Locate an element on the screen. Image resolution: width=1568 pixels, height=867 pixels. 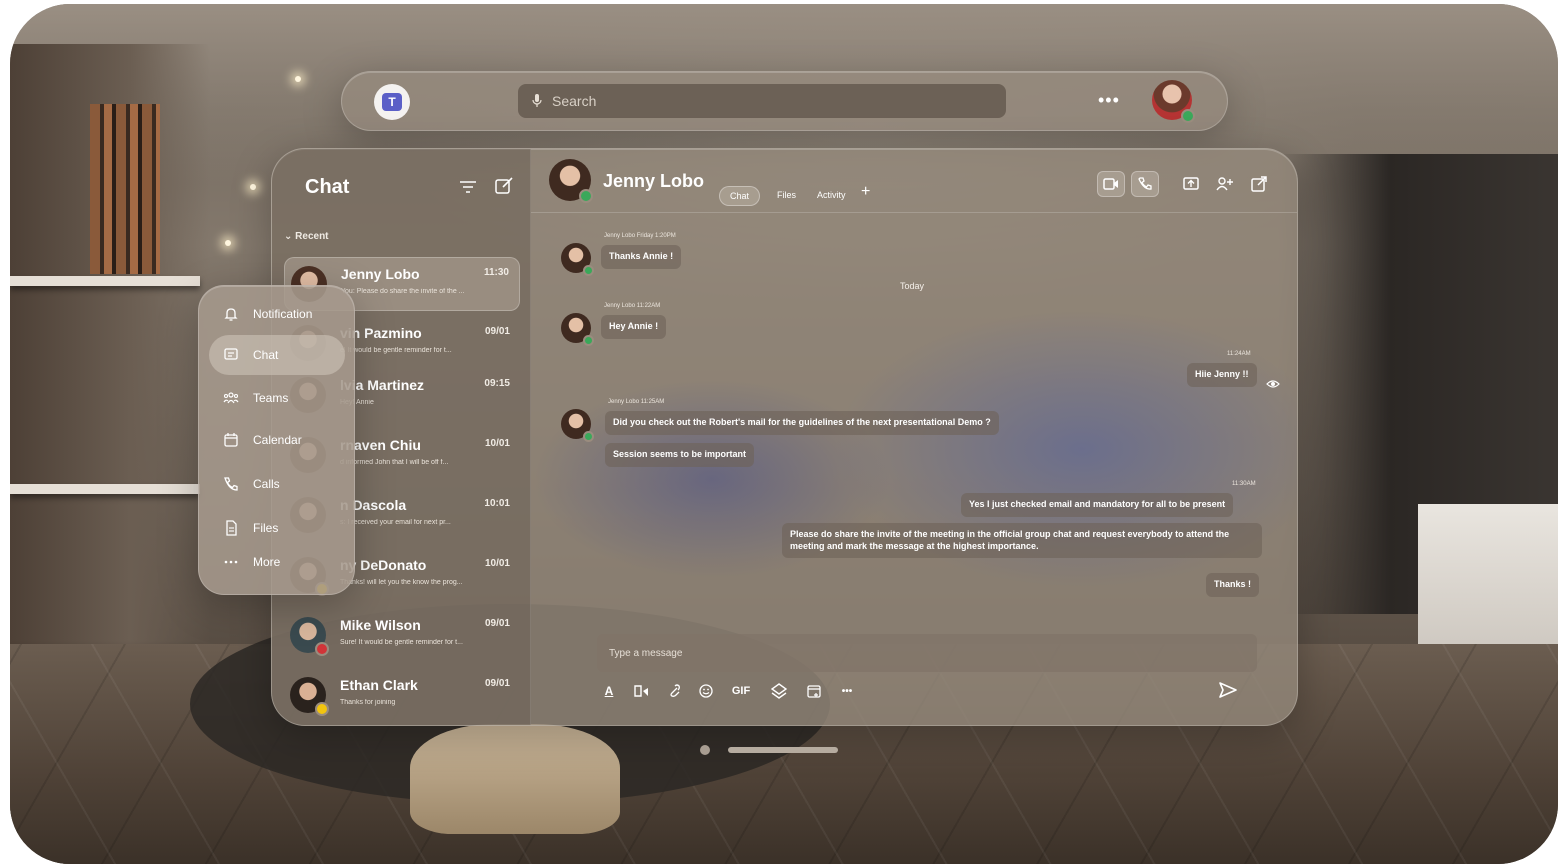
share-screen-icon is located at coordinates (1191, 183).